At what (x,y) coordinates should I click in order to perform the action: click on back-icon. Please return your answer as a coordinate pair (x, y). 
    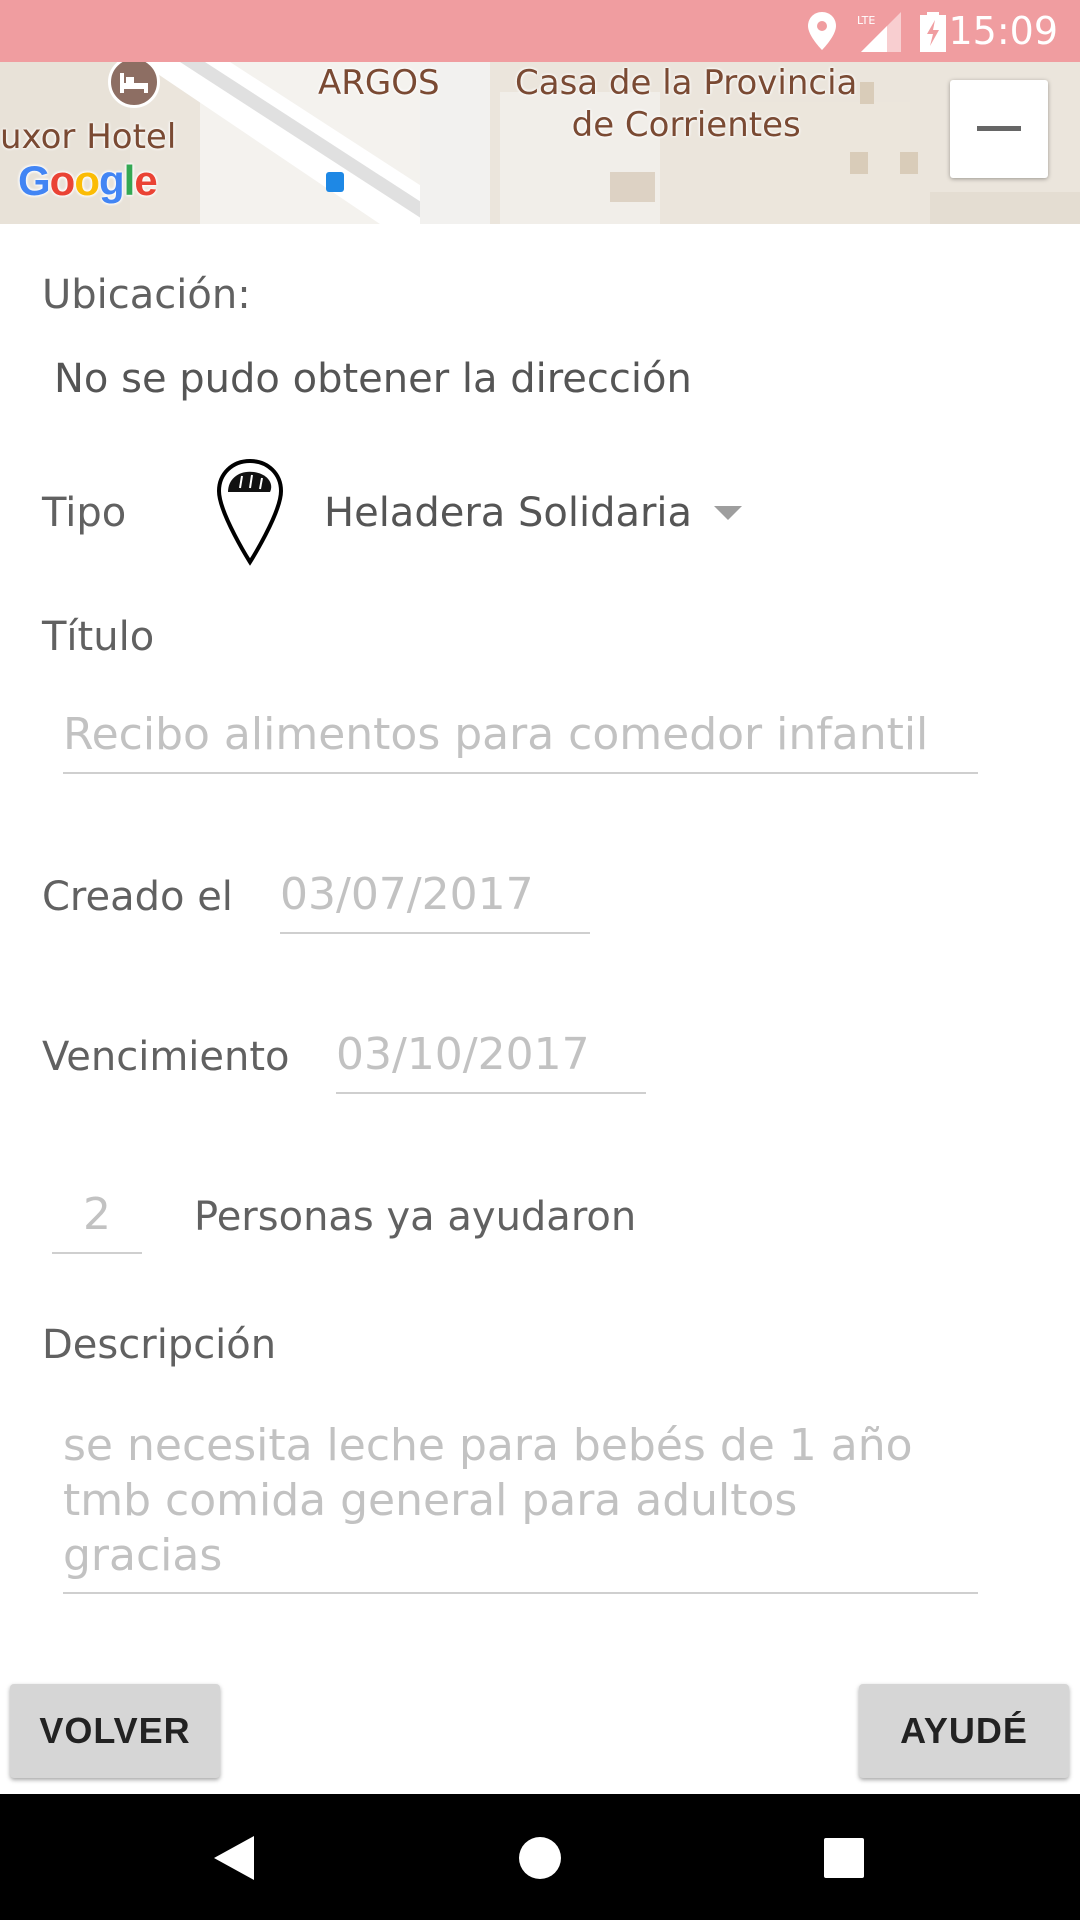
    Looking at the image, I should click on (234, 1858).